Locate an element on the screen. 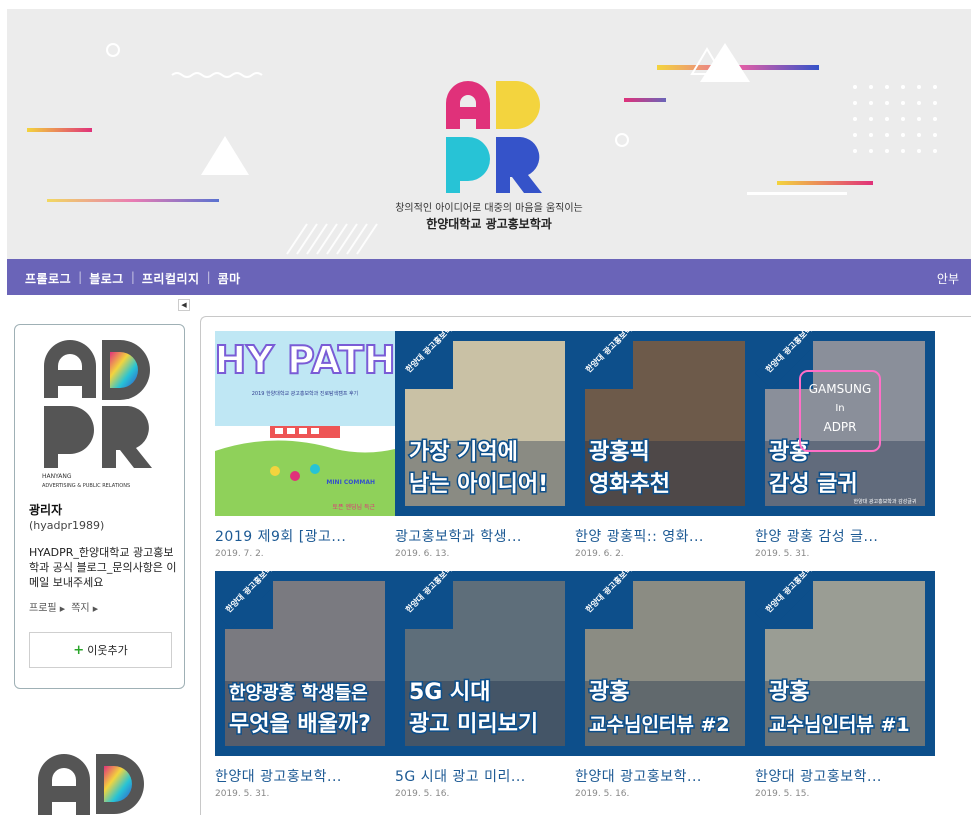 This screenshot has width=971, height=815. message-link: 쪽지 ▶ is located at coordinates (84, 606).